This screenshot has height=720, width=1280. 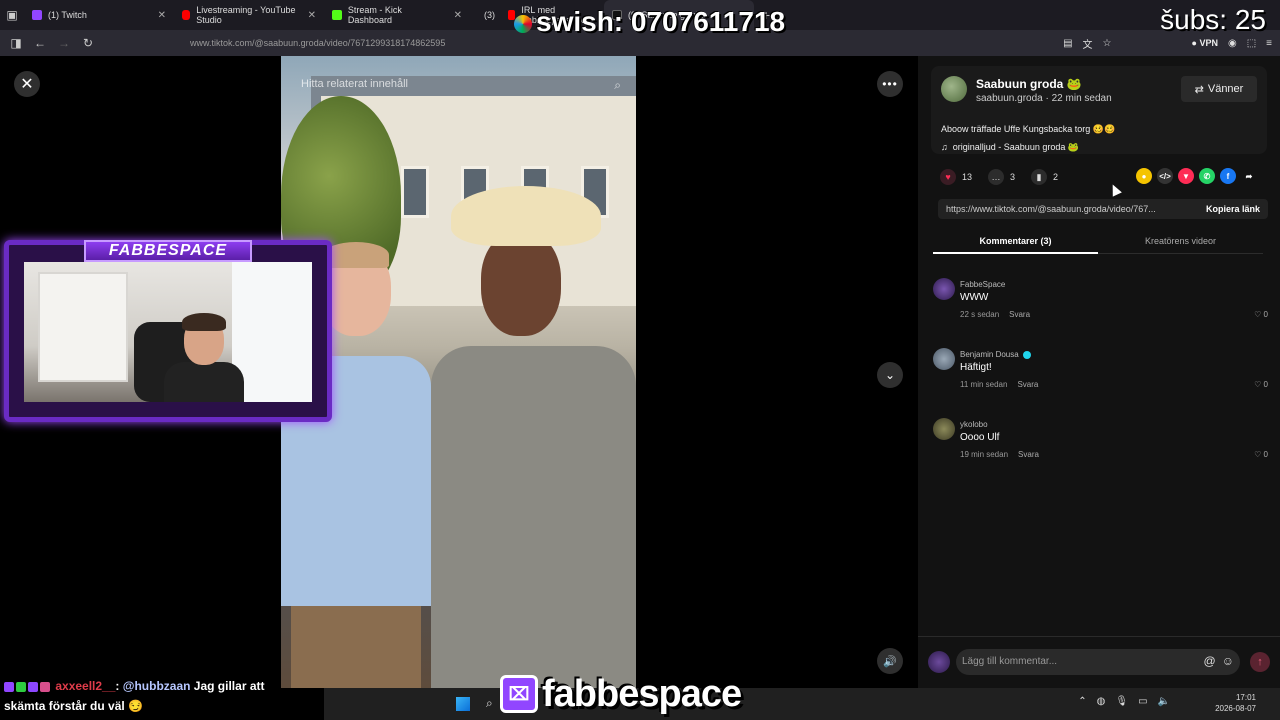 I want to click on bookmark-star-icon: ☆, so click(x=1107, y=43).